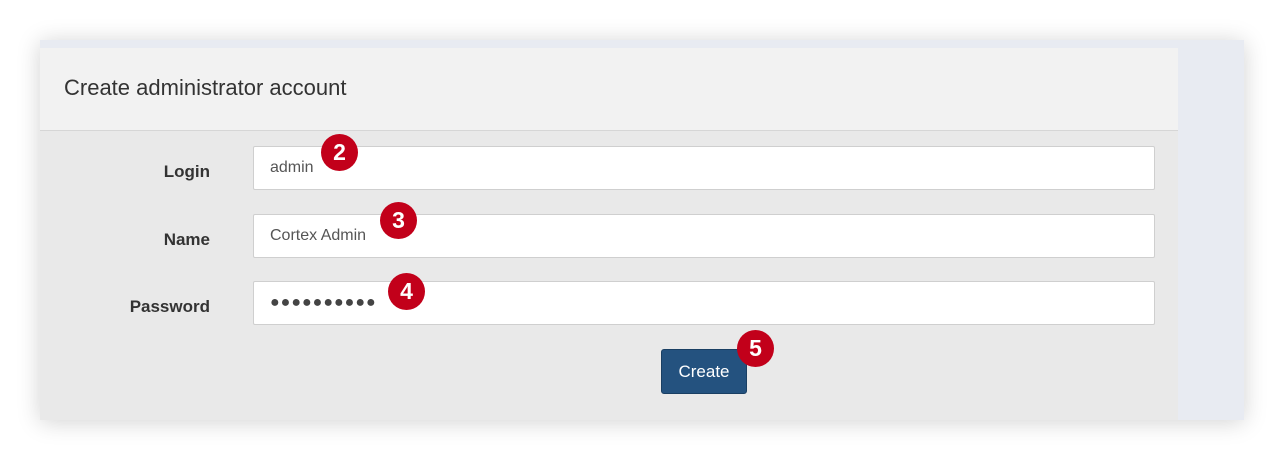 The image size is (1284, 460). What do you see at coordinates (339, 152) in the screenshot?
I see `step-badge-login: 2` at bounding box center [339, 152].